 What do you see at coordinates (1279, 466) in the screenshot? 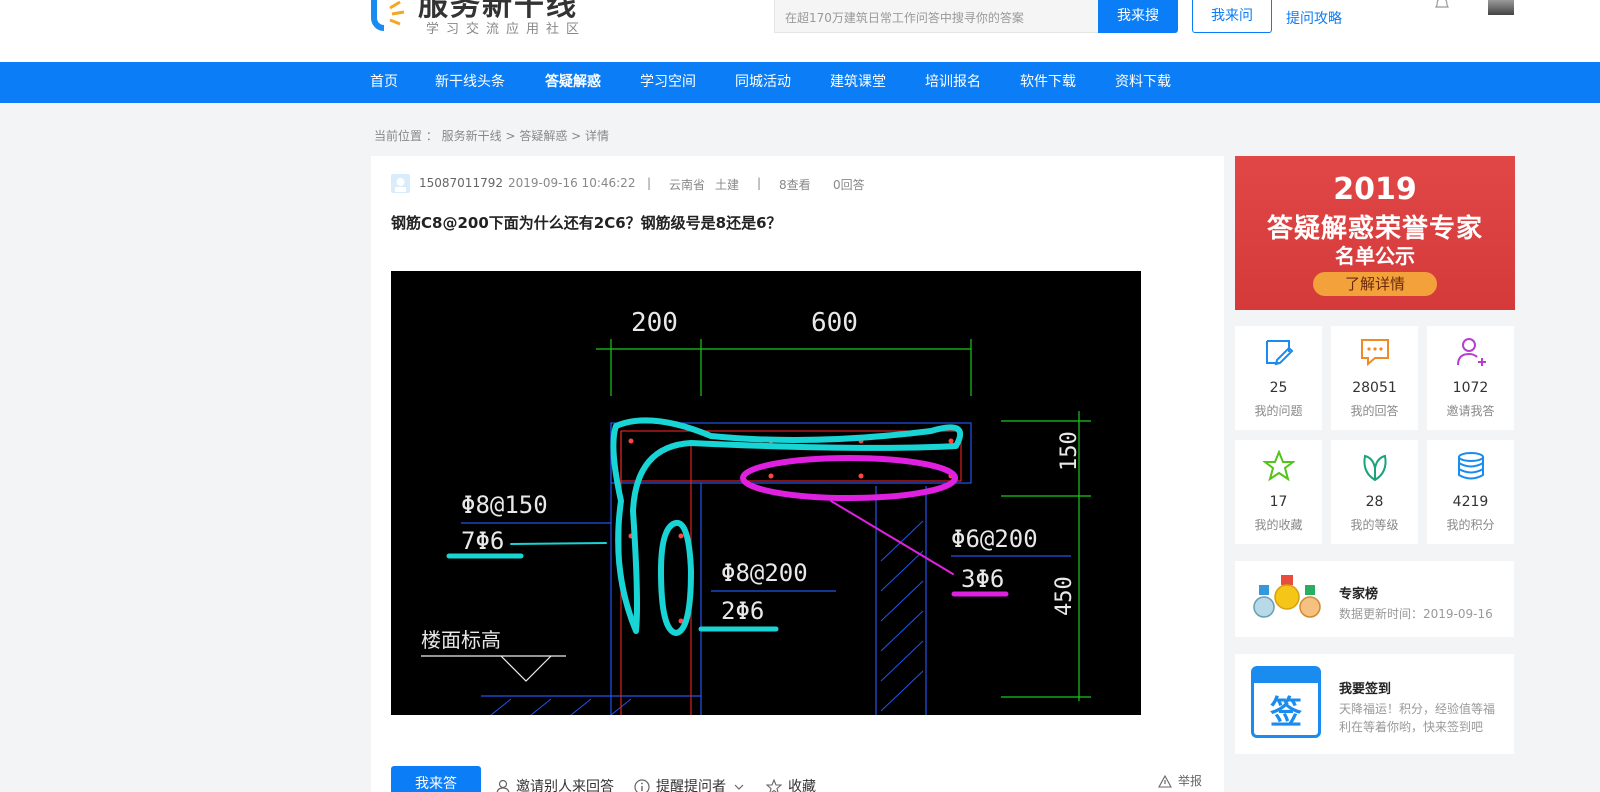
I see `star-icon` at bounding box center [1279, 466].